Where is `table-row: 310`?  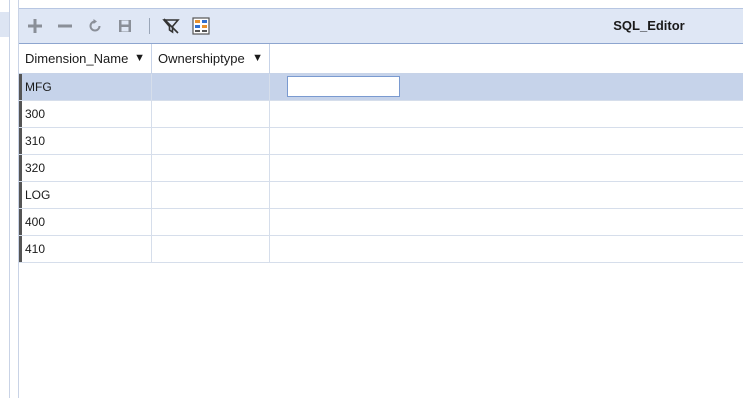 table-row: 310 is located at coordinates (381, 141).